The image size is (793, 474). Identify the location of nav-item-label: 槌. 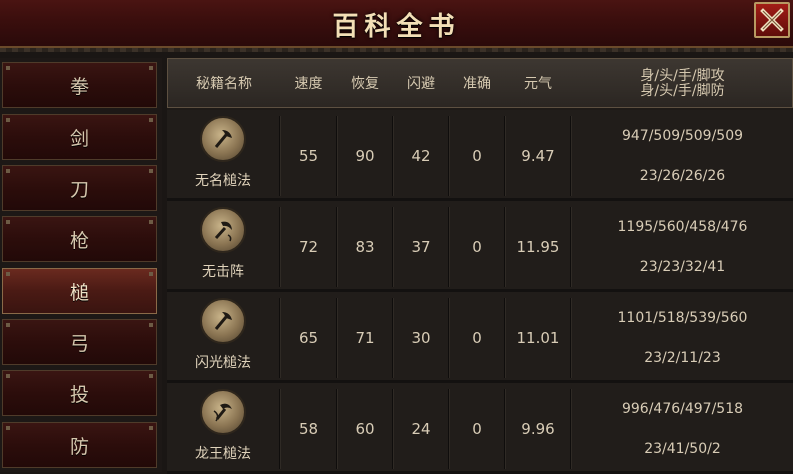
(79, 292).